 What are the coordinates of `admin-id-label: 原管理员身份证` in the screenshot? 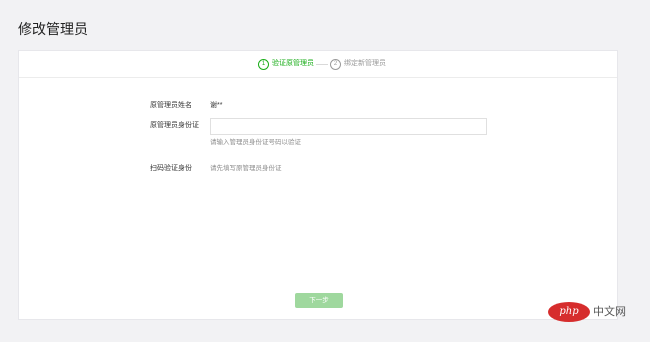 It's located at (174, 125).